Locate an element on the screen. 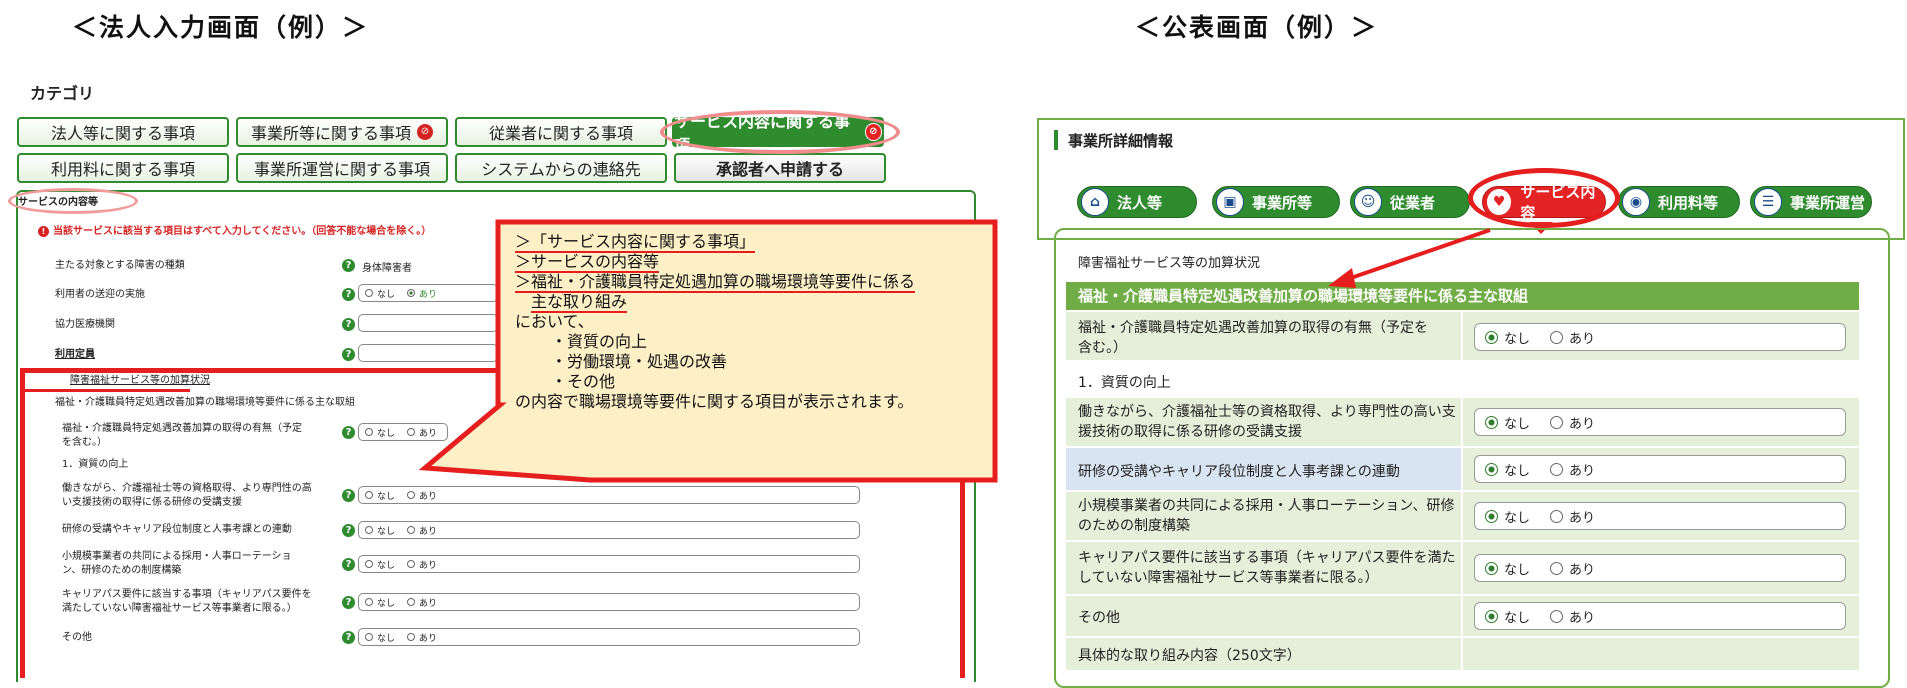 The height and width of the screenshot is (688, 1907). row-label: 研修の受講やキャリア段位制度と人事考課との連動 is located at coordinates (1239, 472).